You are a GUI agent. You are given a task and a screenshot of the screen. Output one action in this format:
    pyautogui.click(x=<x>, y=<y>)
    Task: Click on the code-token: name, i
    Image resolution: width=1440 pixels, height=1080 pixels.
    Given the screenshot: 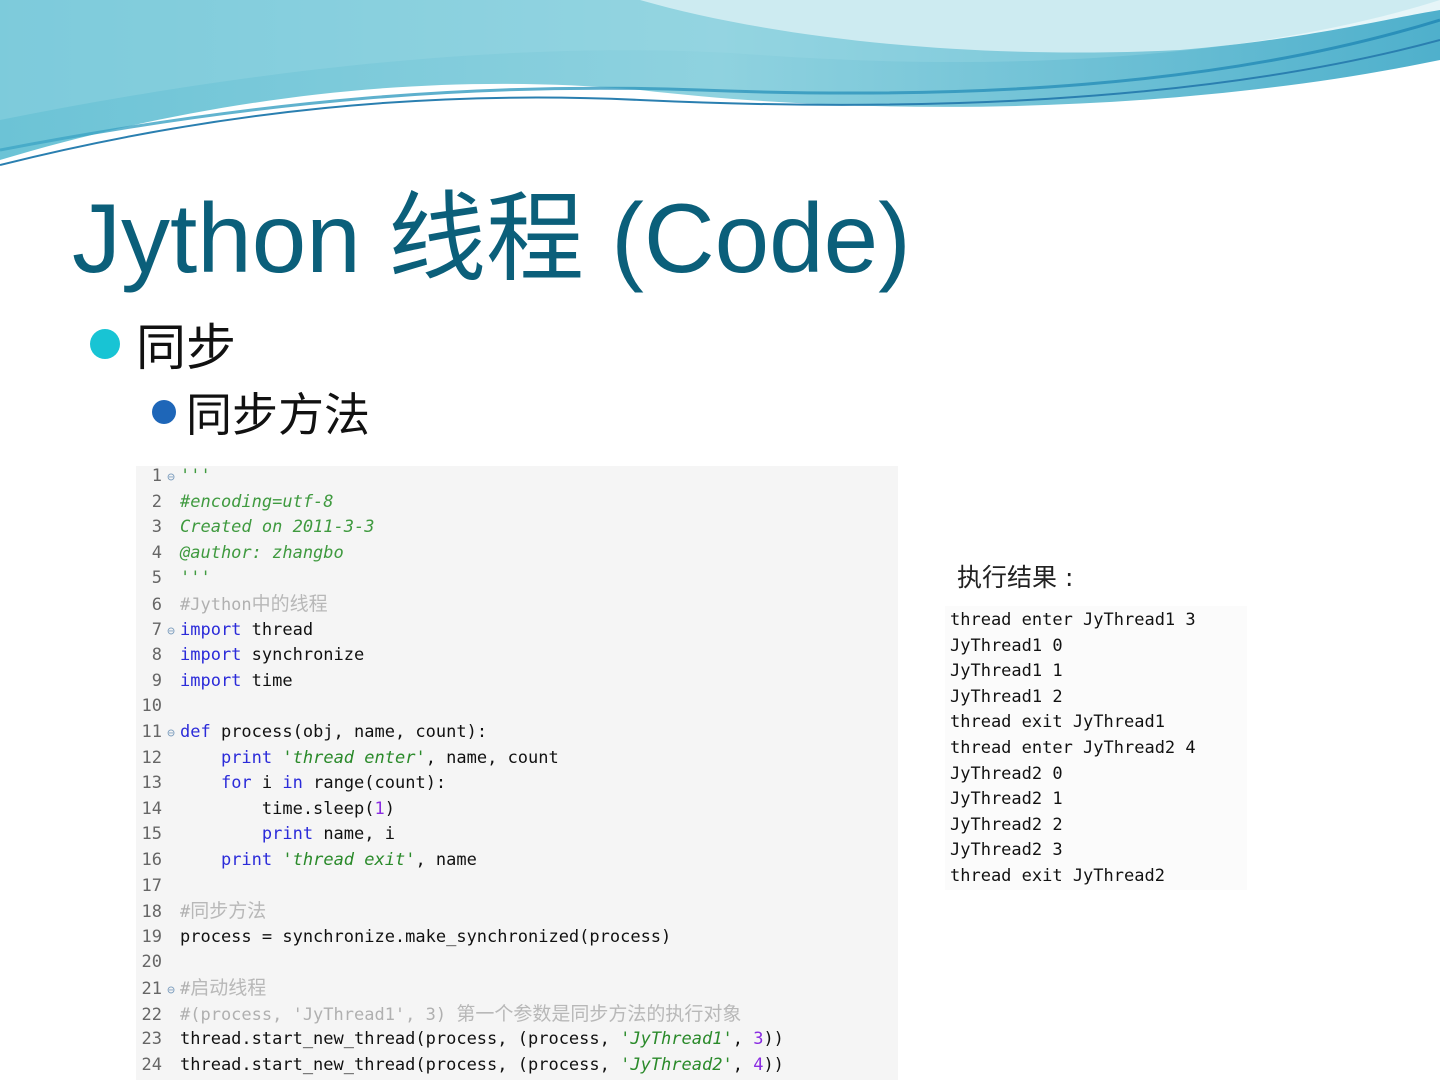 What is the action you would take?
    pyautogui.click(x=354, y=834)
    